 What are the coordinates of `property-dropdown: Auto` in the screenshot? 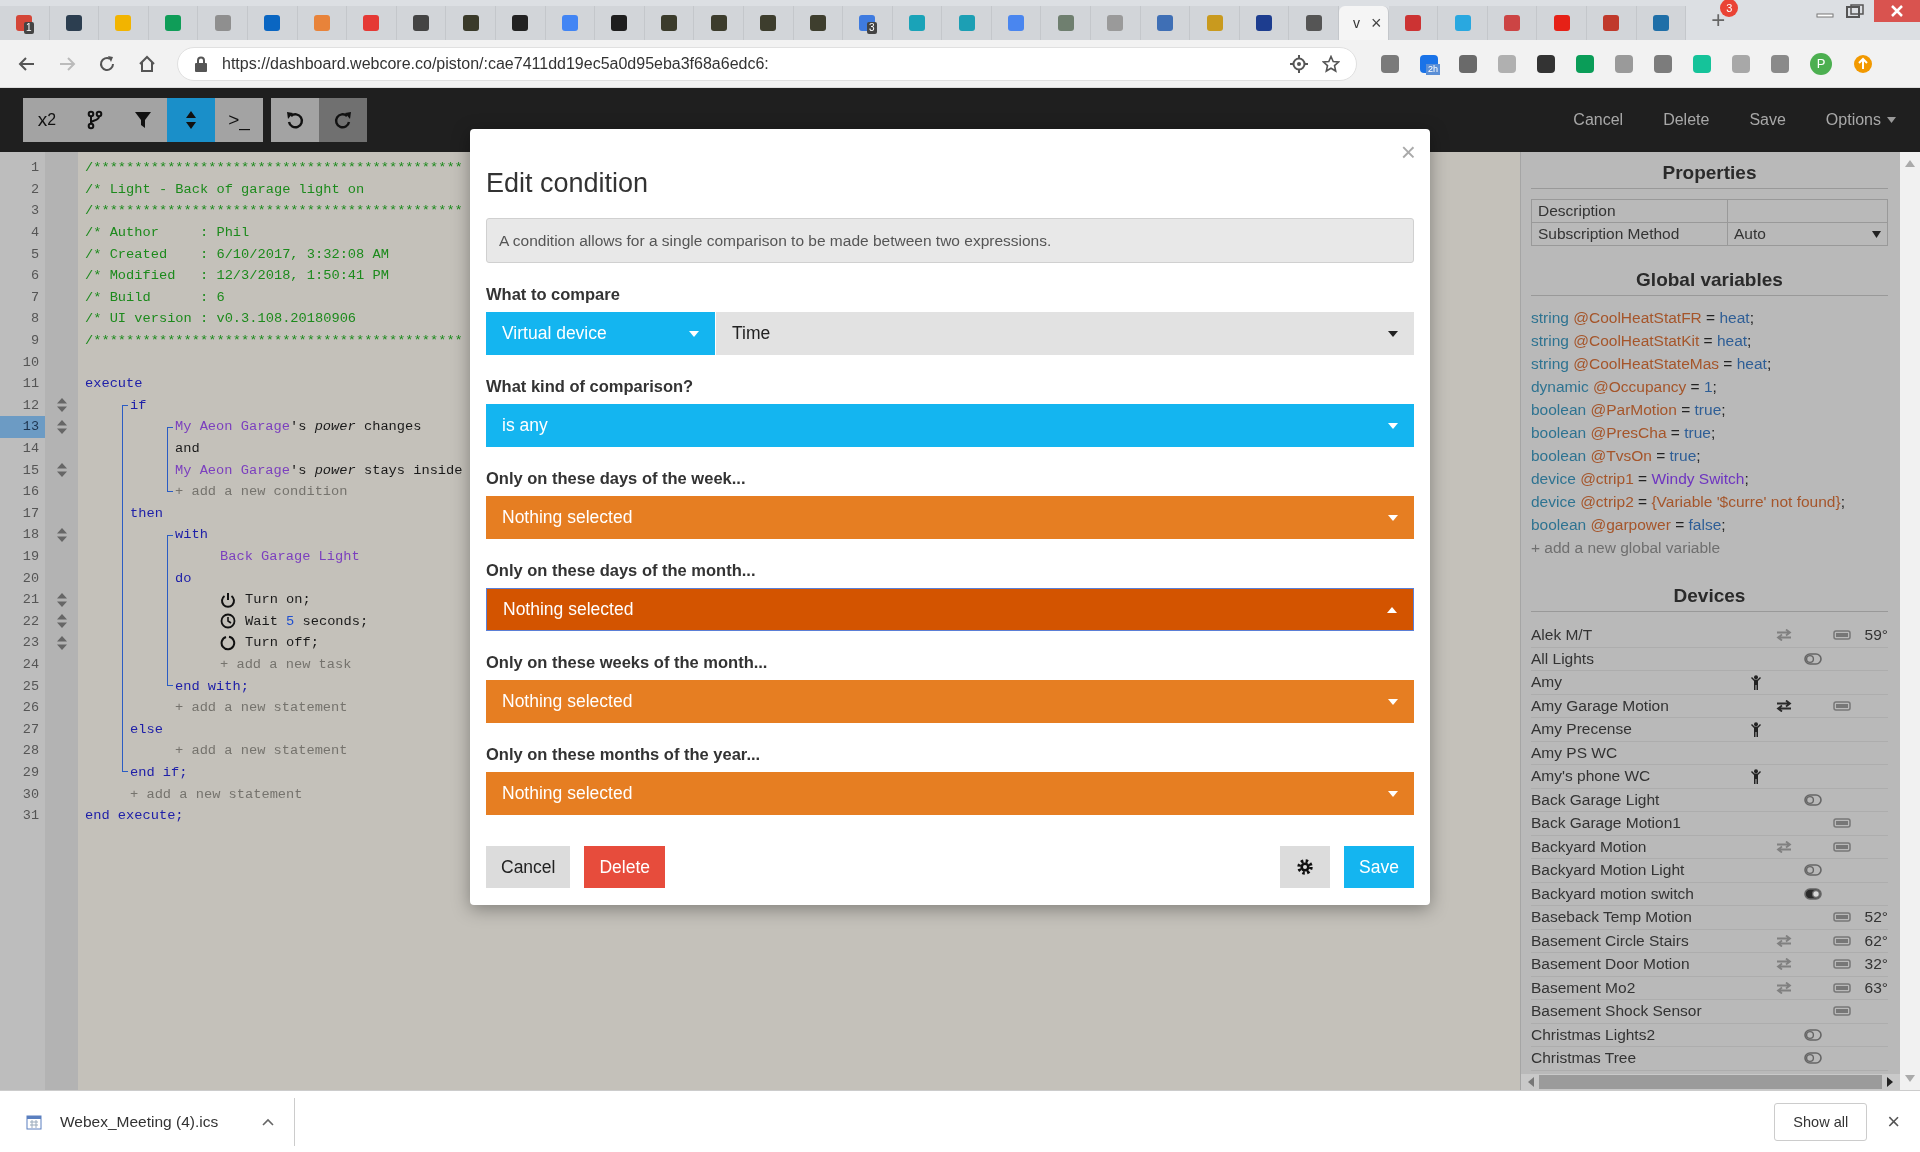 It's located at (1807, 234).